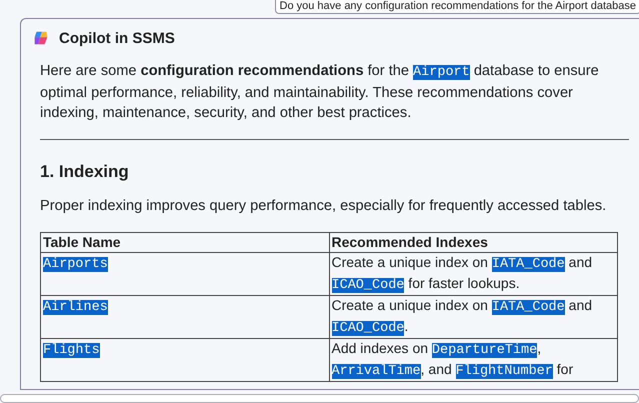  I want to click on response-title: Copilot in SSMS, so click(117, 38).